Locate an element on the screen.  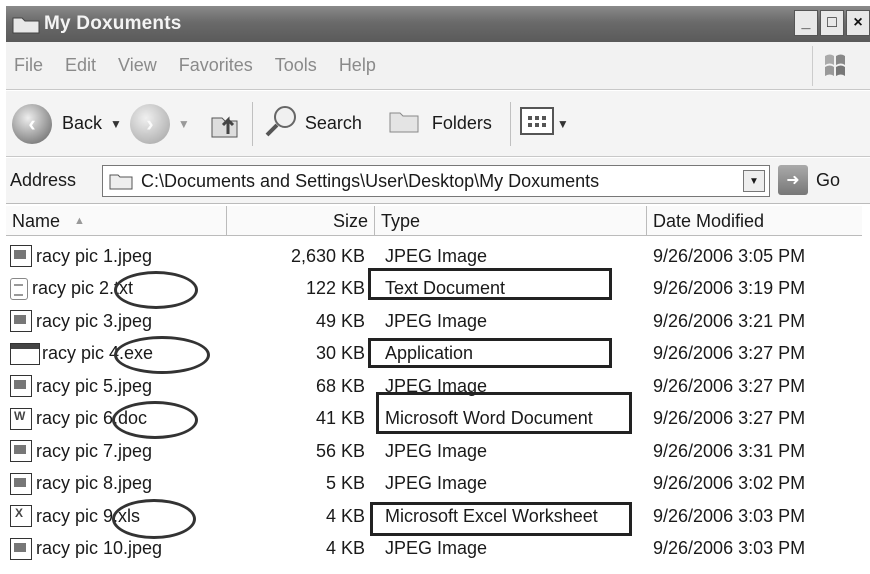
file-name: racy pic 5.jpeg is located at coordinates (94, 385).